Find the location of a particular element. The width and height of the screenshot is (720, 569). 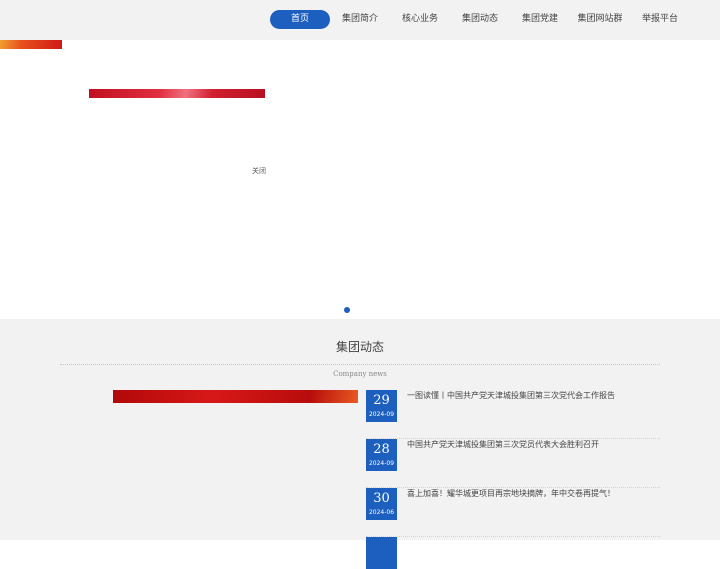

popup-banner-image is located at coordinates (177, 93).